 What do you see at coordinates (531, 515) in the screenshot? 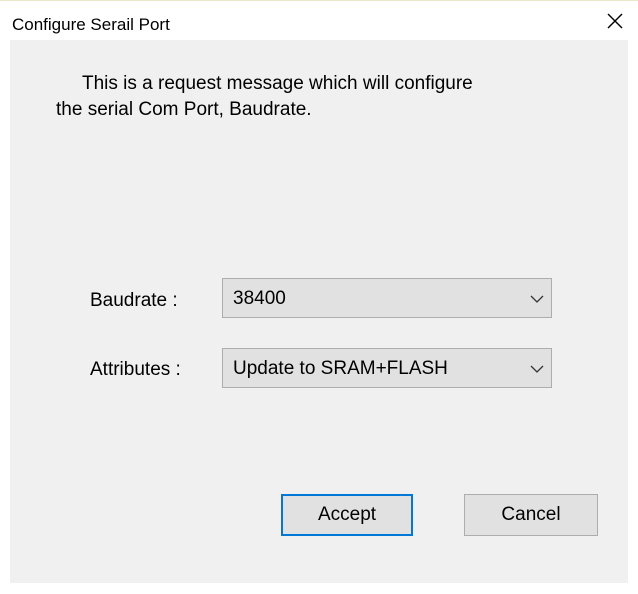
I see `cancel-button: Cancel` at bounding box center [531, 515].